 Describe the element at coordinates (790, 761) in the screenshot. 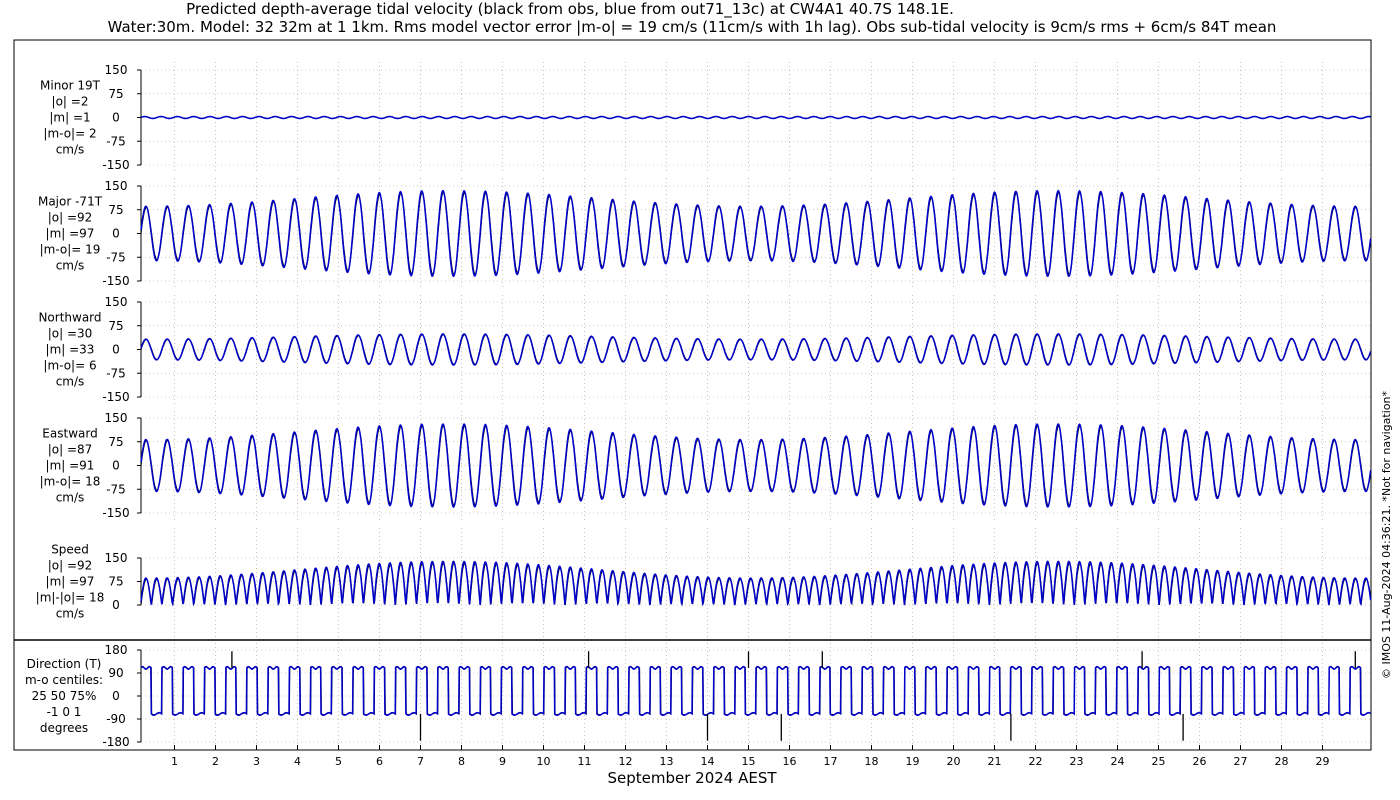

I see `x-tick-label: 16` at that location.